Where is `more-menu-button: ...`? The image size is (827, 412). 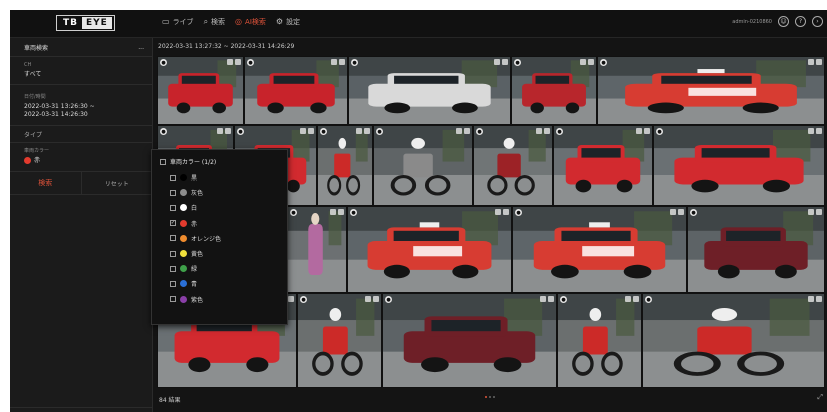 more-menu-button: ... is located at coordinates (141, 47).